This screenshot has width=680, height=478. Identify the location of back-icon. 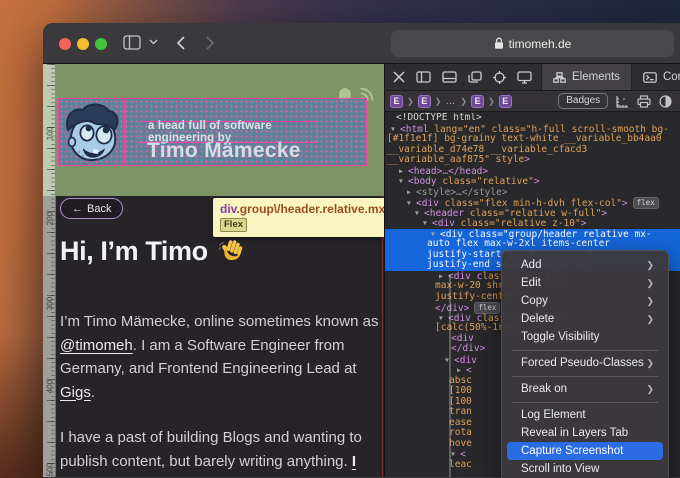
(180, 43).